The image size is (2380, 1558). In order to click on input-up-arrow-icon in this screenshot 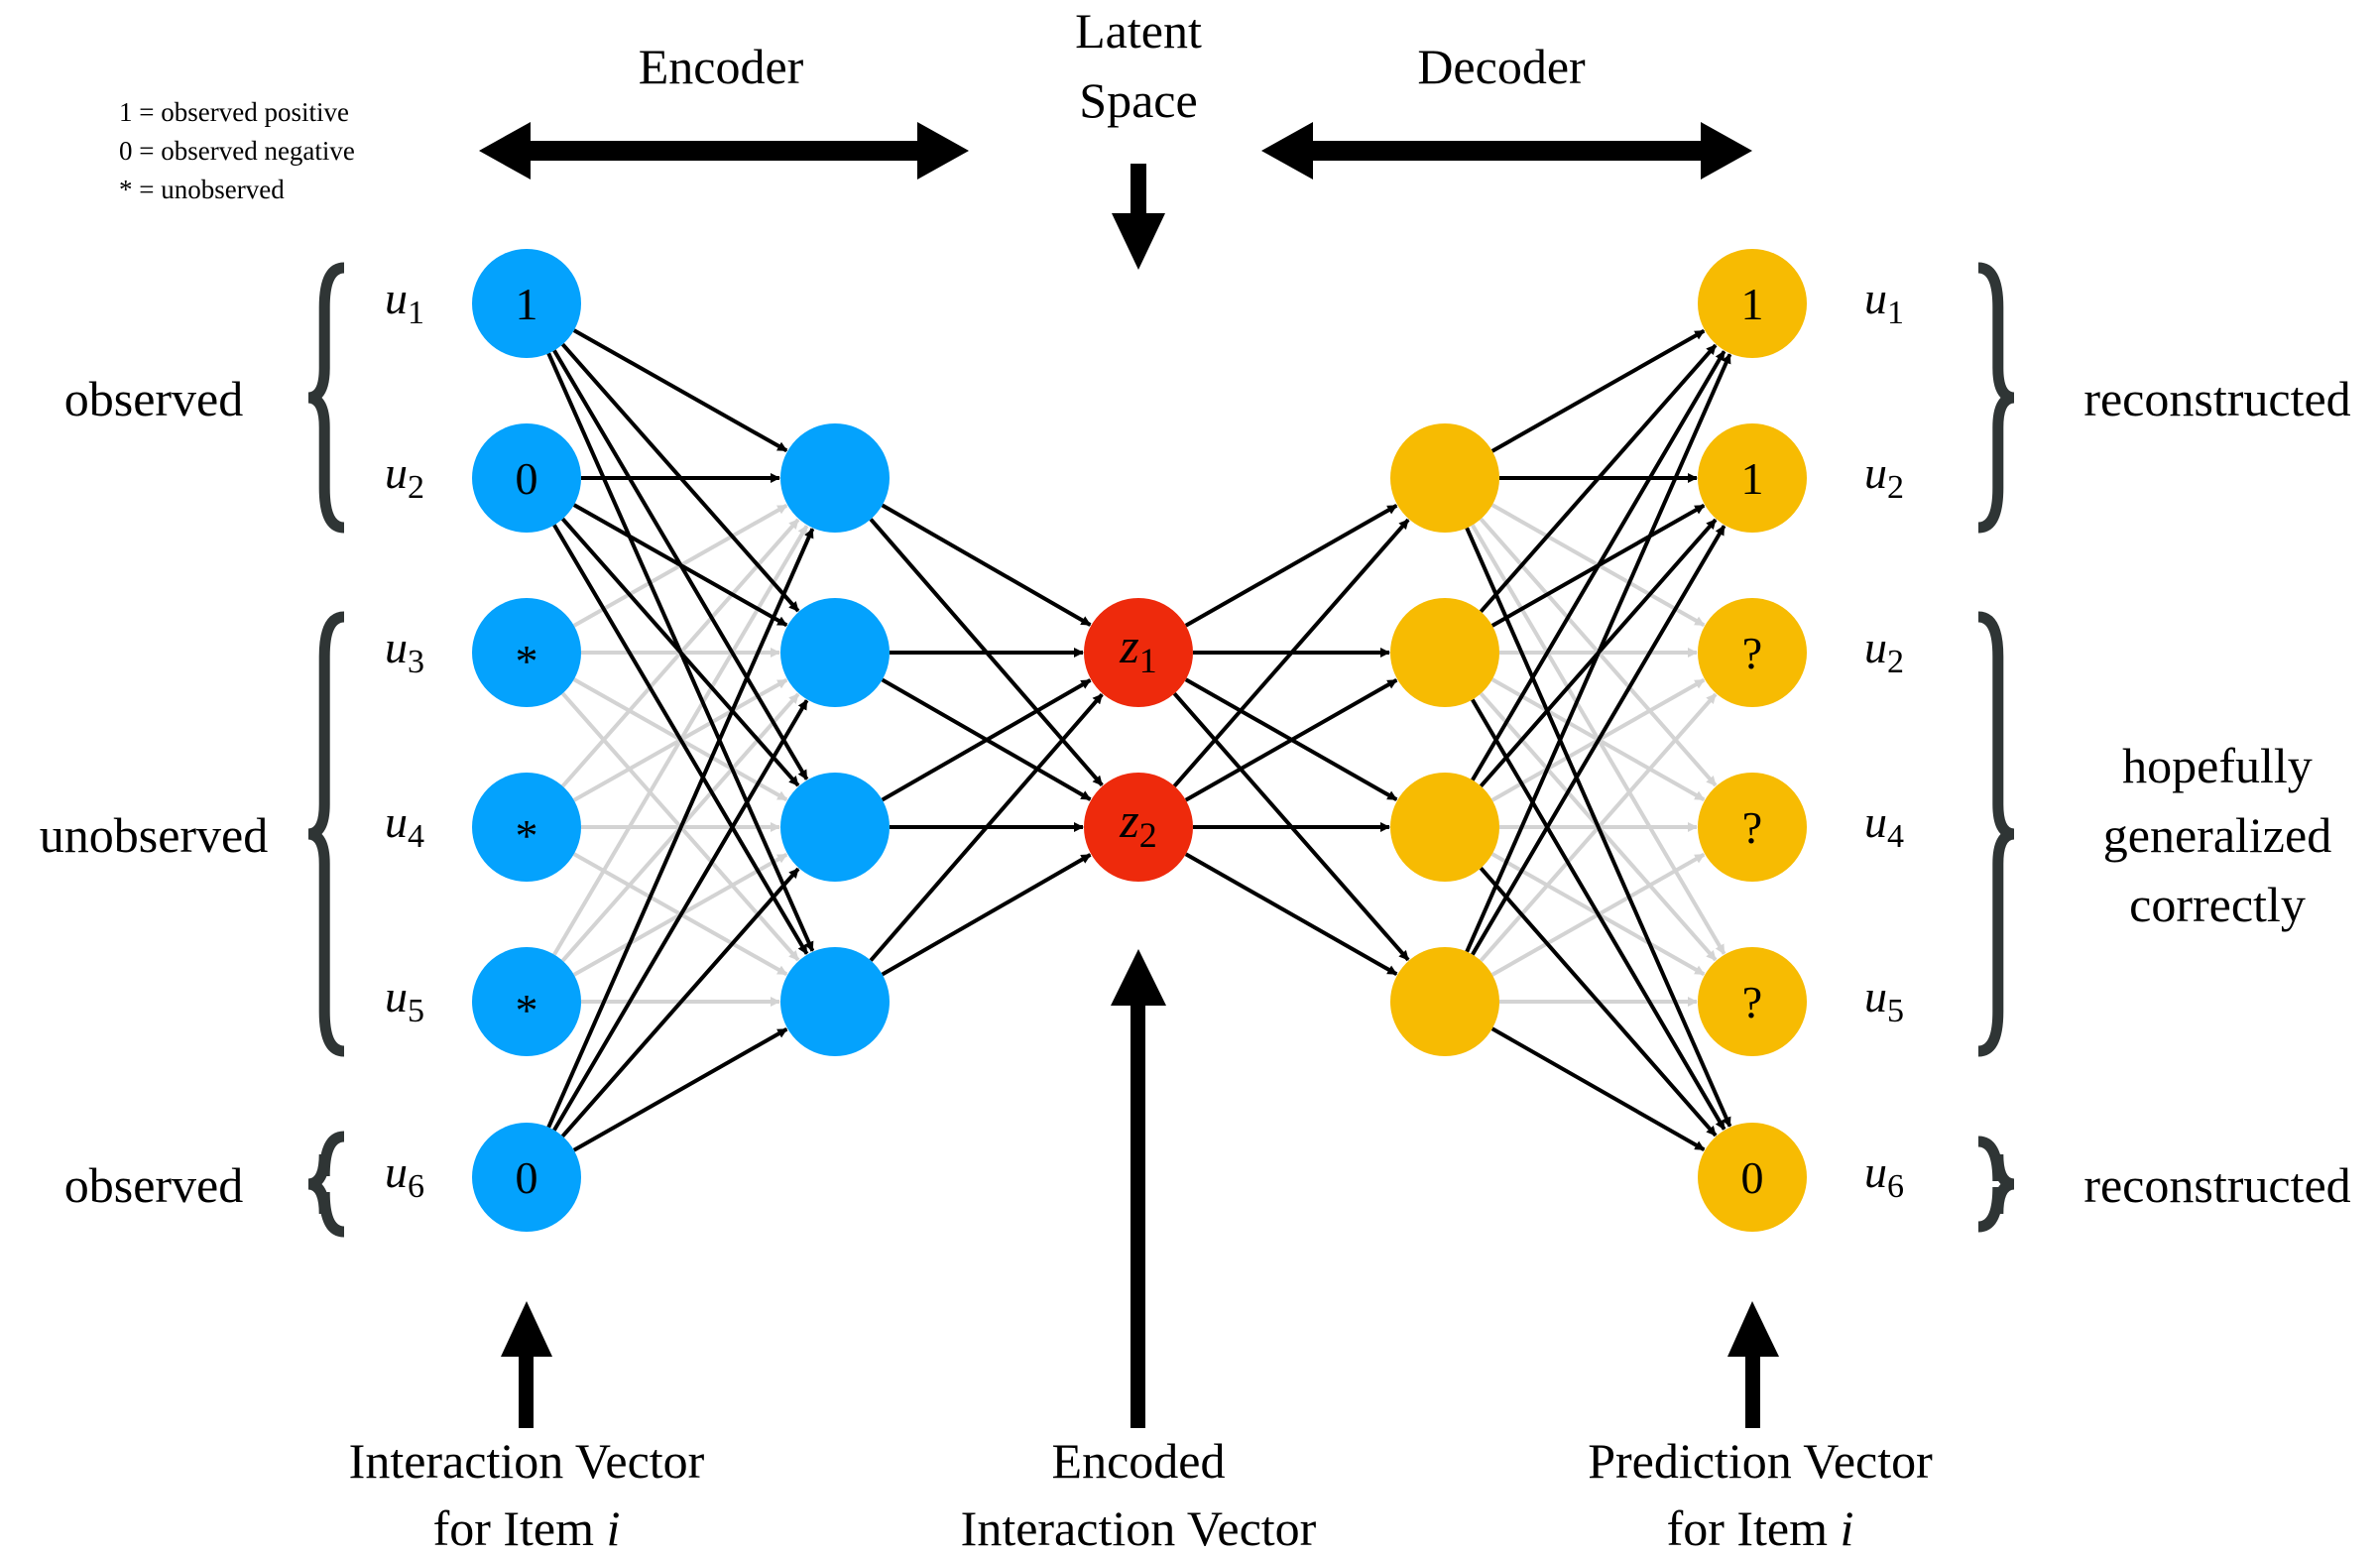, I will do `click(526, 1364)`.